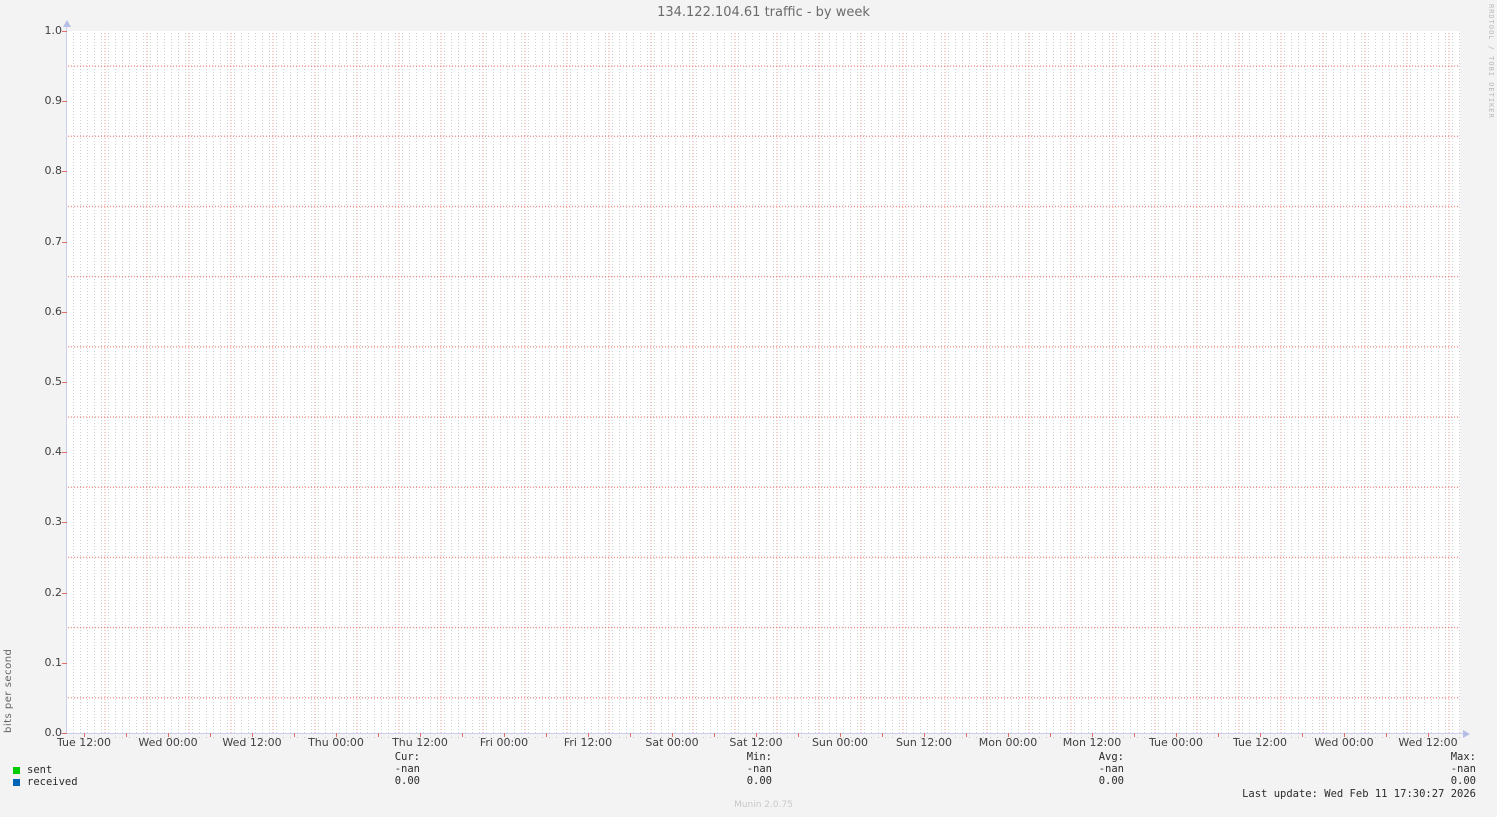  What do you see at coordinates (840, 742) in the screenshot?
I see `x-tick-label: Sun 00:00` at bounding box center [840, 742].